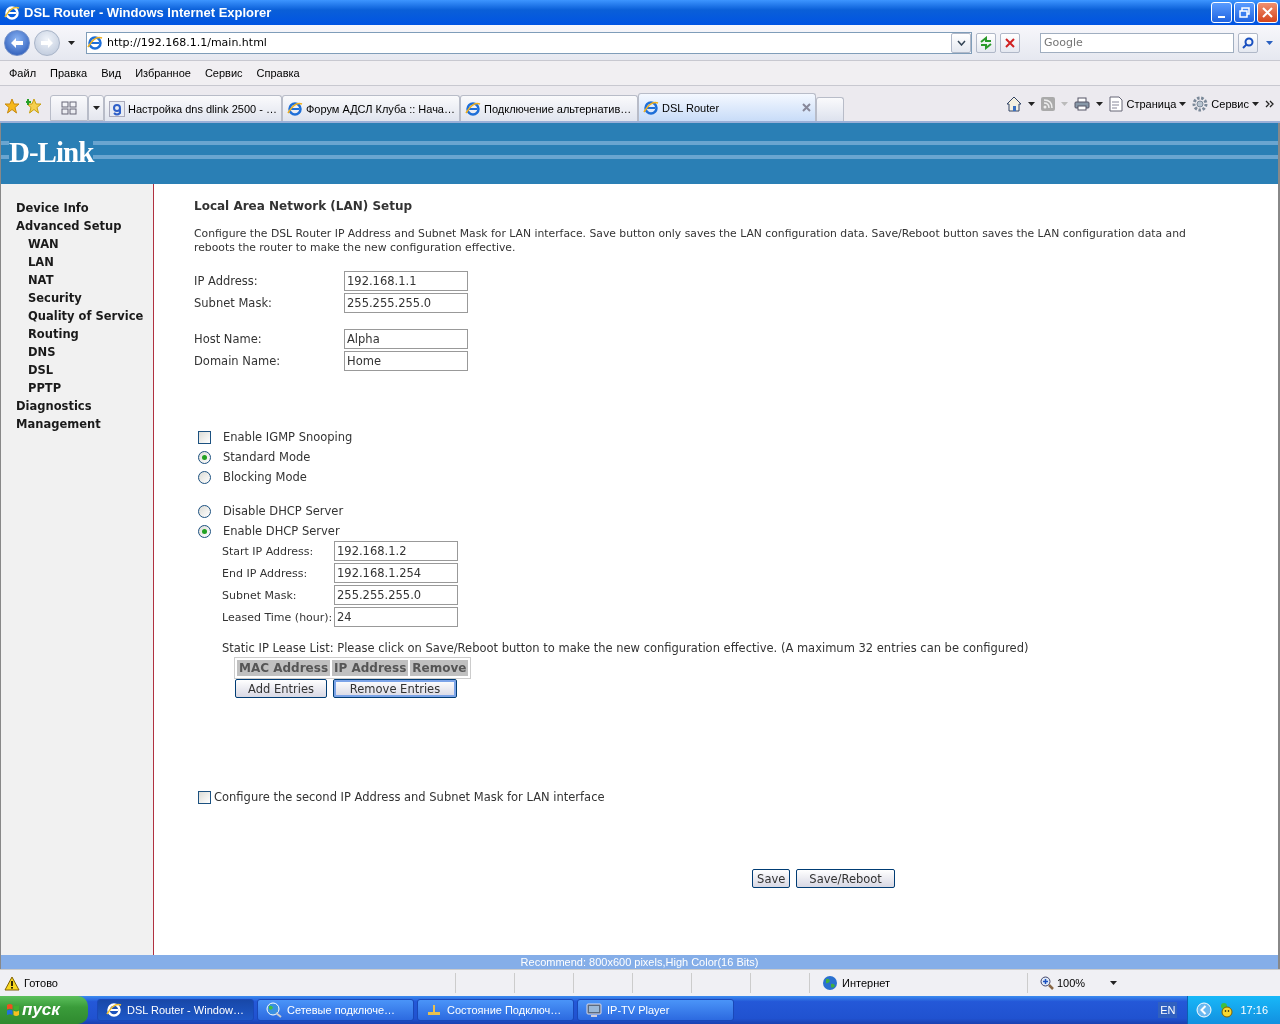 The image size is (1280, 1024). What do you see at coordinates (77, 244) in the screenshot?
I see `nav-link: WAN` at bounding box center [77, 244].